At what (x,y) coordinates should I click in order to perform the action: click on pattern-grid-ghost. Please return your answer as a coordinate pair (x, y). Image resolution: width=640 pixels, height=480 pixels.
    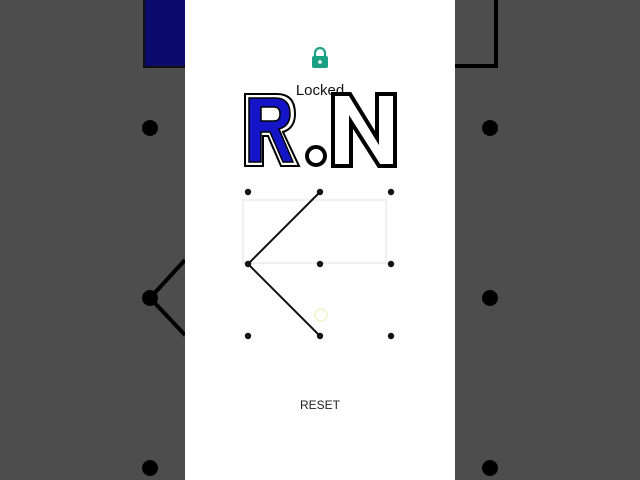
    Looking at the image, I should click on (314, 231).